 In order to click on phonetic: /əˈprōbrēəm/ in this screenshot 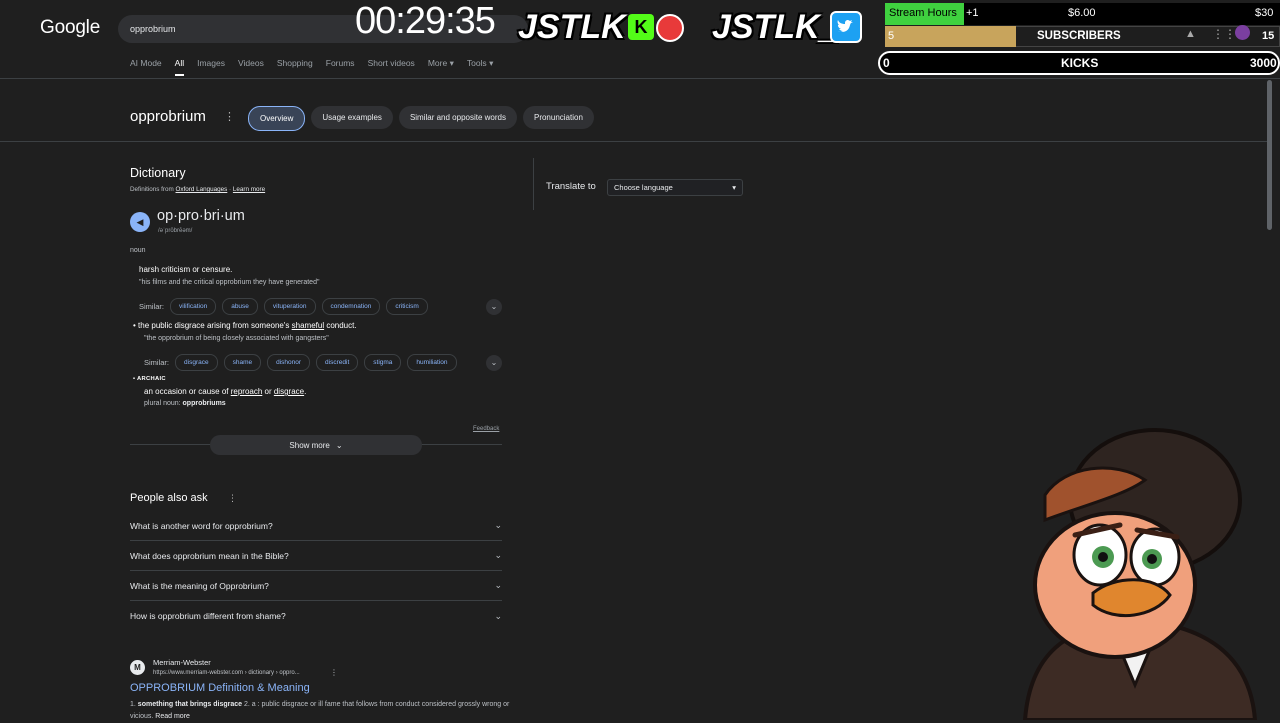, I will do `click(175, 231)`.